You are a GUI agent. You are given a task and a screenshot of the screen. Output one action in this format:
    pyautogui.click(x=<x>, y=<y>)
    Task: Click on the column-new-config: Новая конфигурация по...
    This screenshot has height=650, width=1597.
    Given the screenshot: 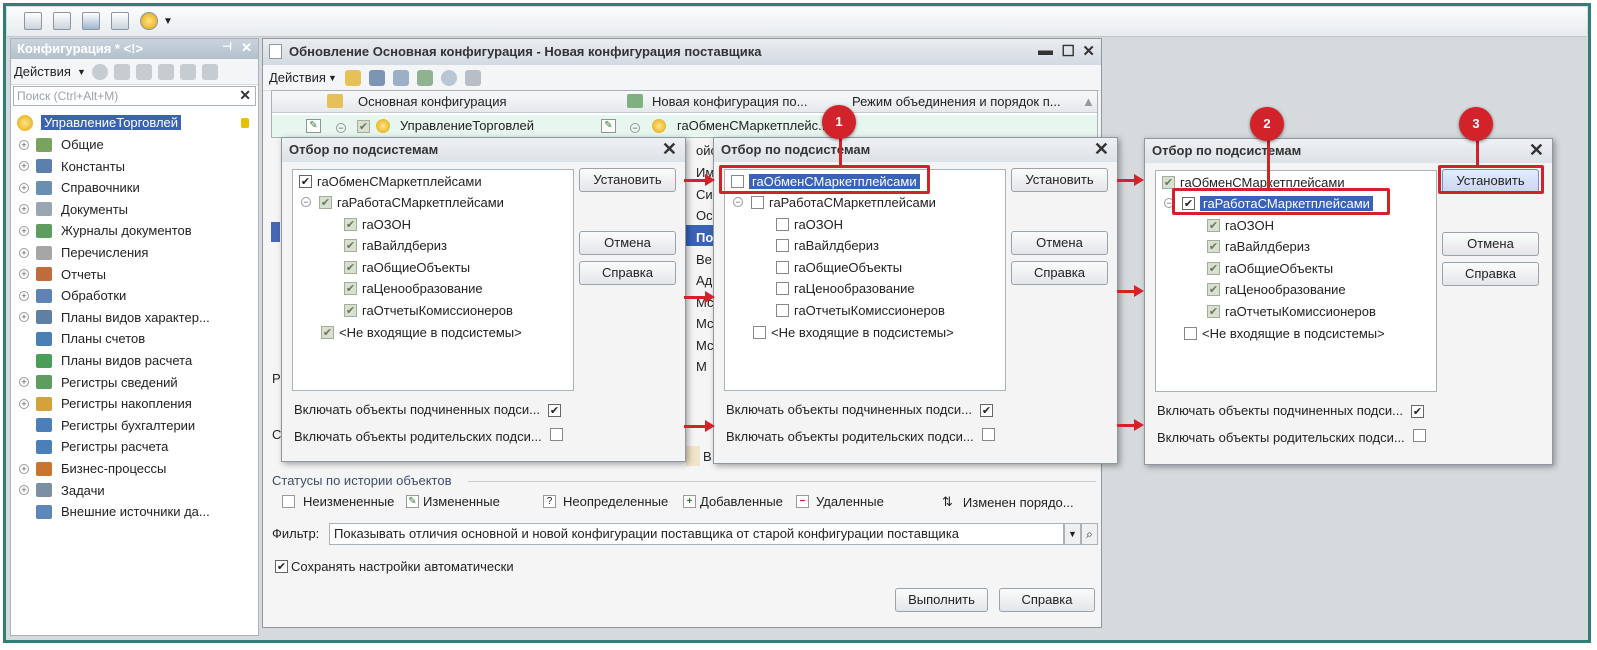 What is the action you would take?
    pyautogui.click(x=729, y=101)
    